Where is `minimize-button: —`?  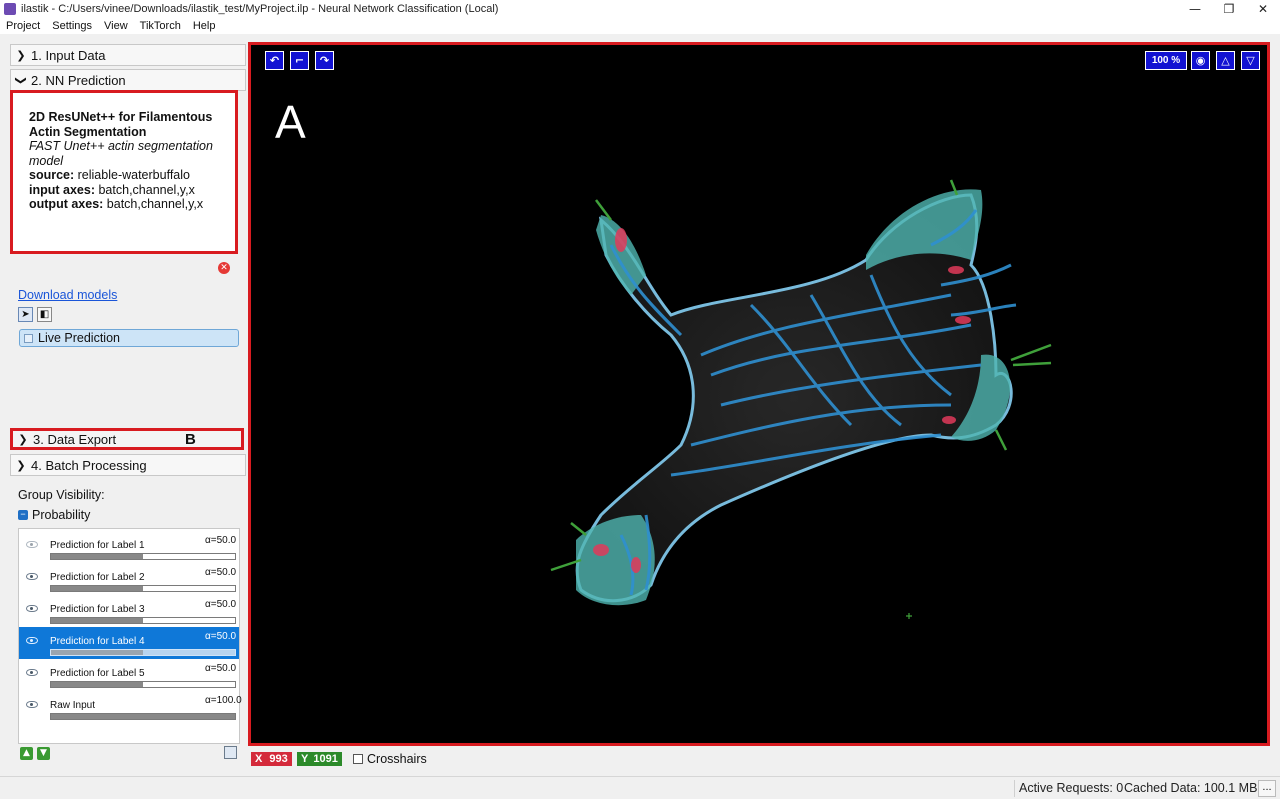 minimize-button: — is located at coordinates (1195, 9).